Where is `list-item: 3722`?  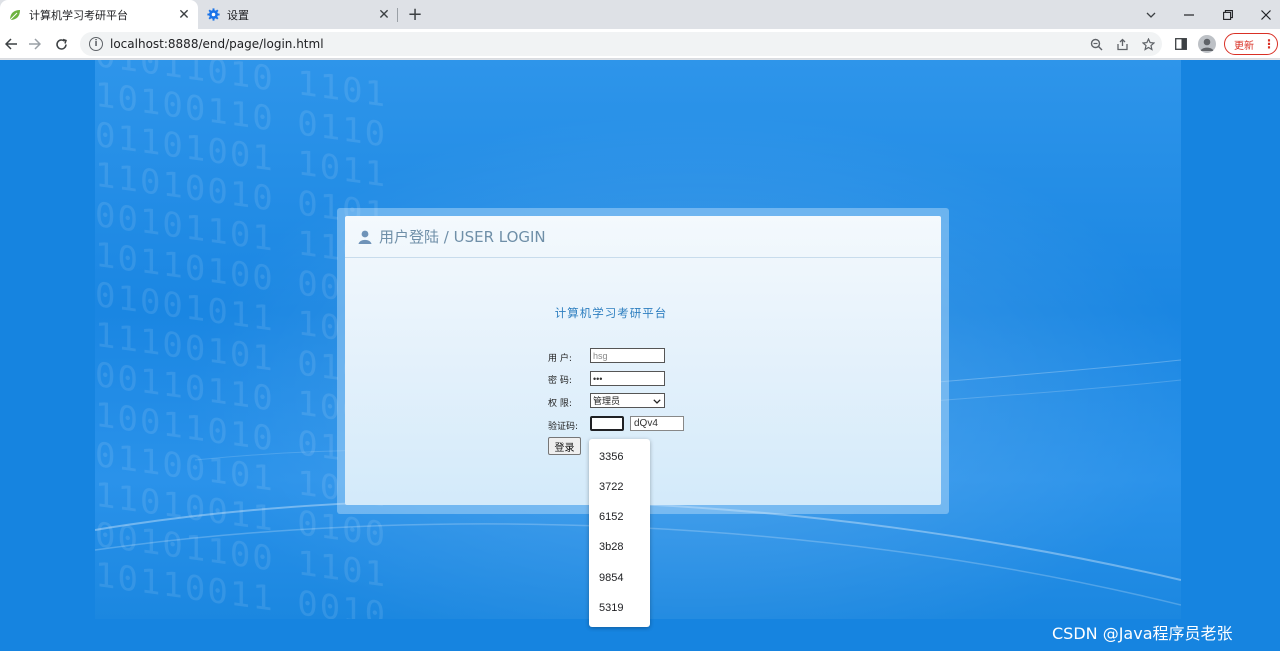 list-item: 3722 is located at coordinates (611, 487).